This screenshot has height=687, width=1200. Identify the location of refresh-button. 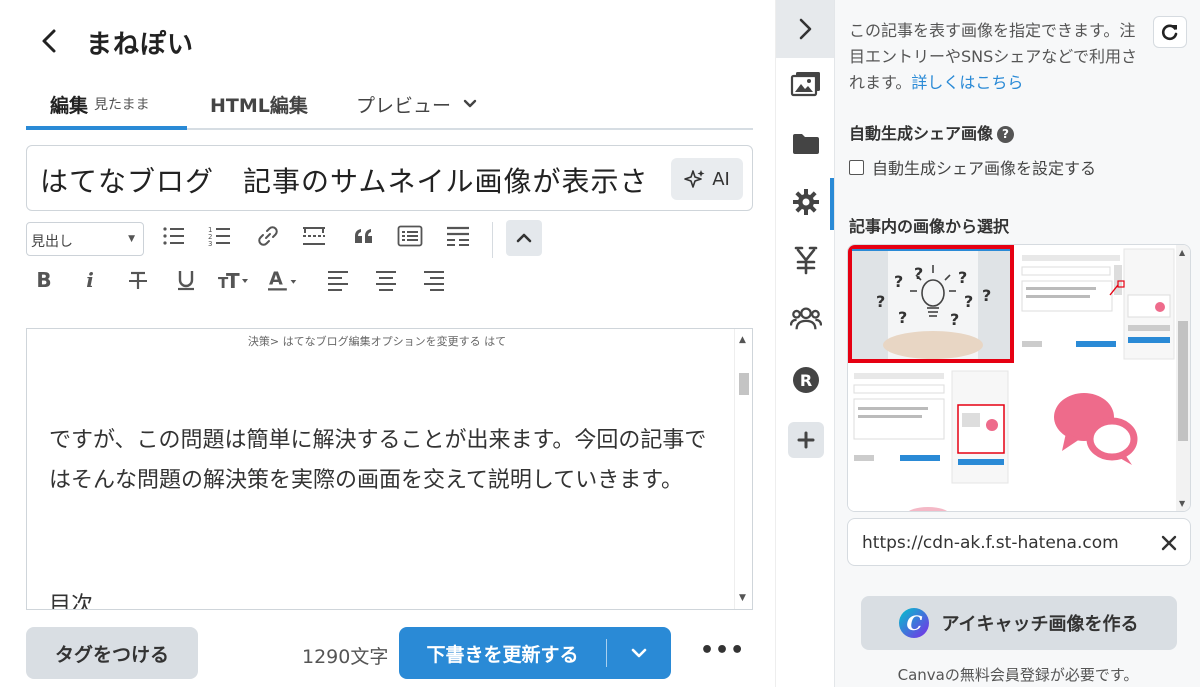
(1170, 32).